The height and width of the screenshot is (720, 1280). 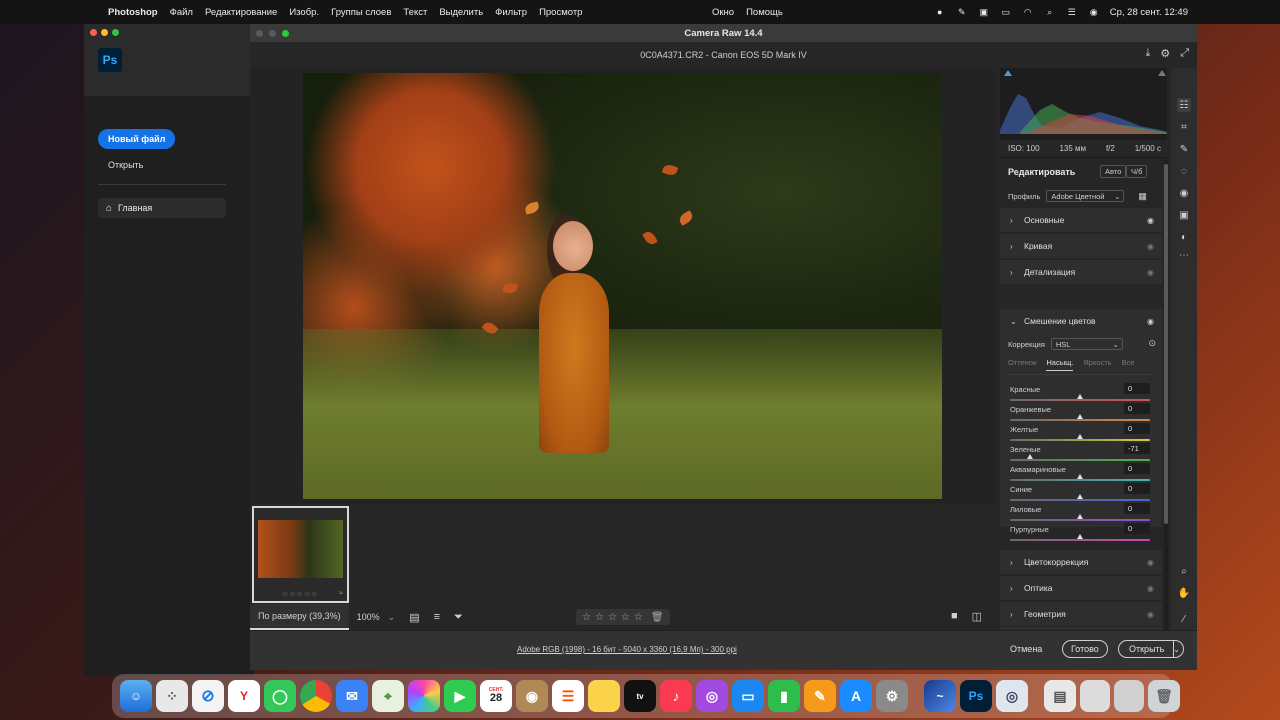 What do you see at coordinates (820, 696) in the screenshot?
I see `pages-icon: ✎` at bounding box center [820, 696].